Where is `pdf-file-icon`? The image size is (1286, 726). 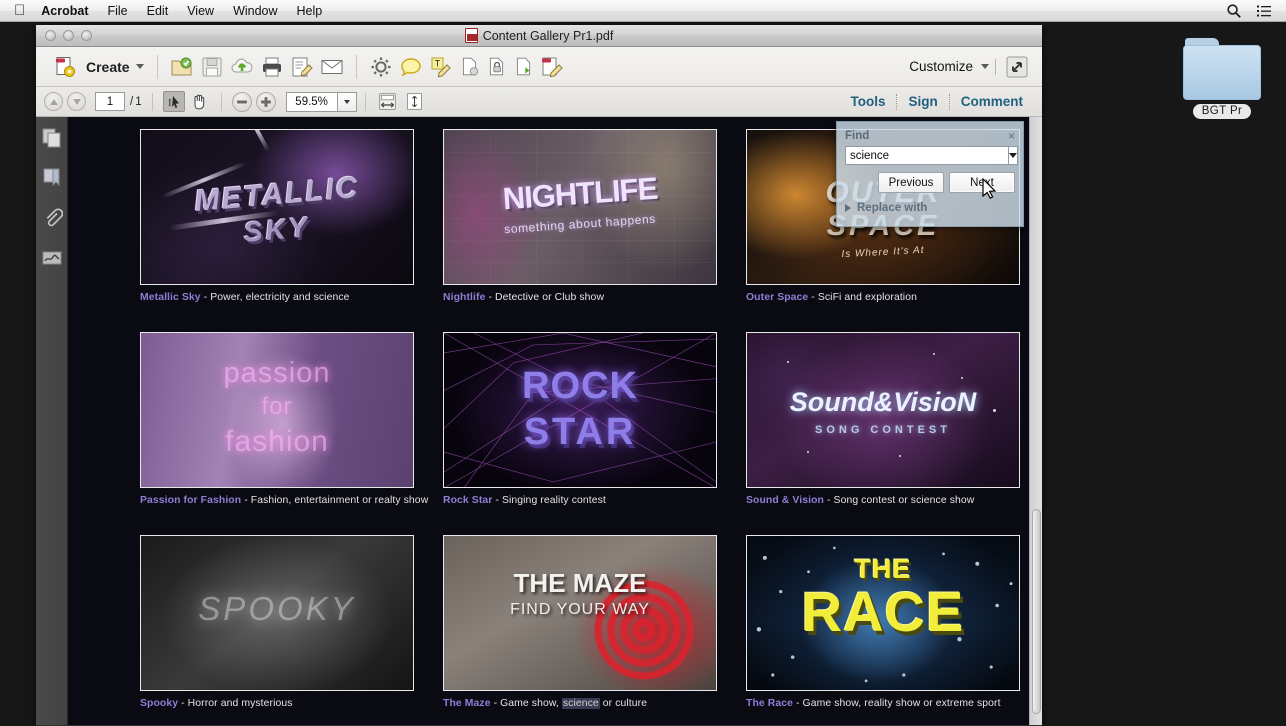
pdf-file-icon is located at coordinates (471, 35).